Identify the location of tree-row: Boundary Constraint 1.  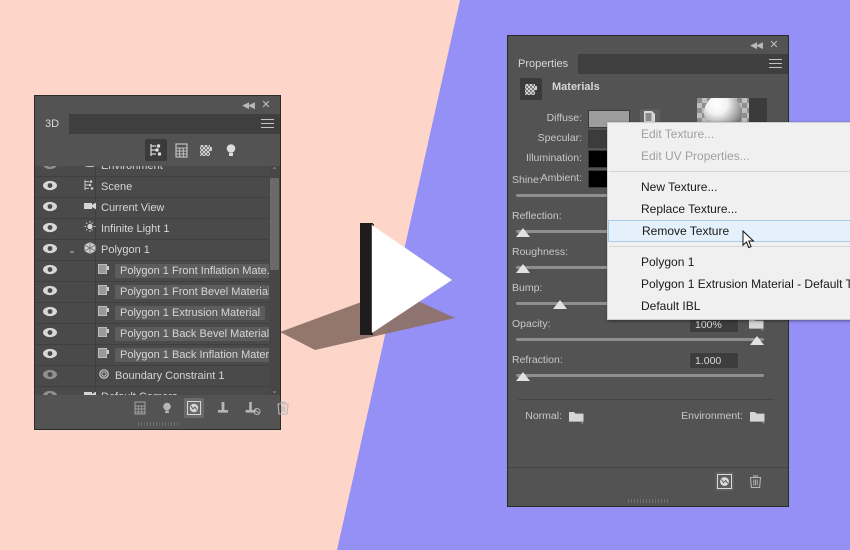
(157, 376).